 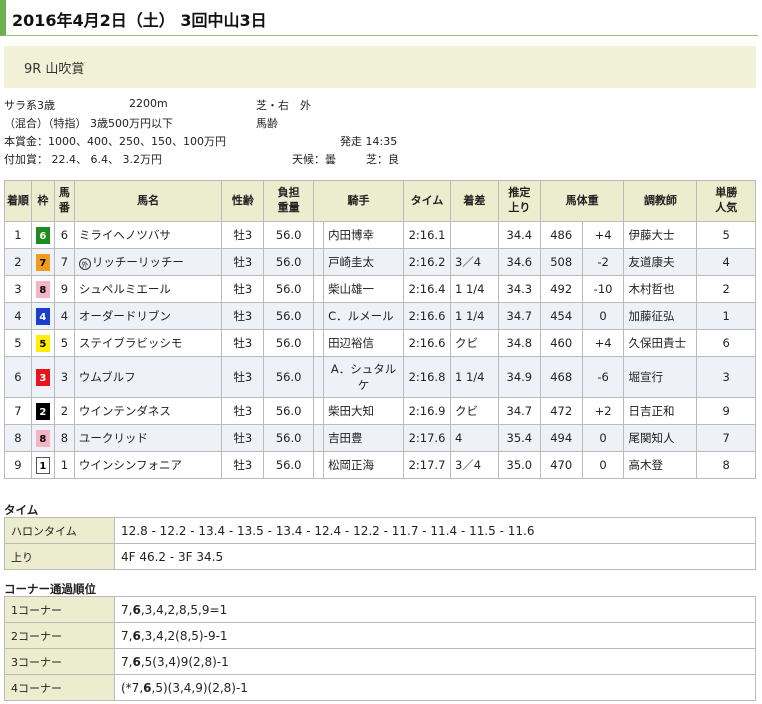 What do you see at coordinates (660, 316) in the screenshot?
I see `trainer-cell: 加藤征弘` at bounding box center [660, 316].